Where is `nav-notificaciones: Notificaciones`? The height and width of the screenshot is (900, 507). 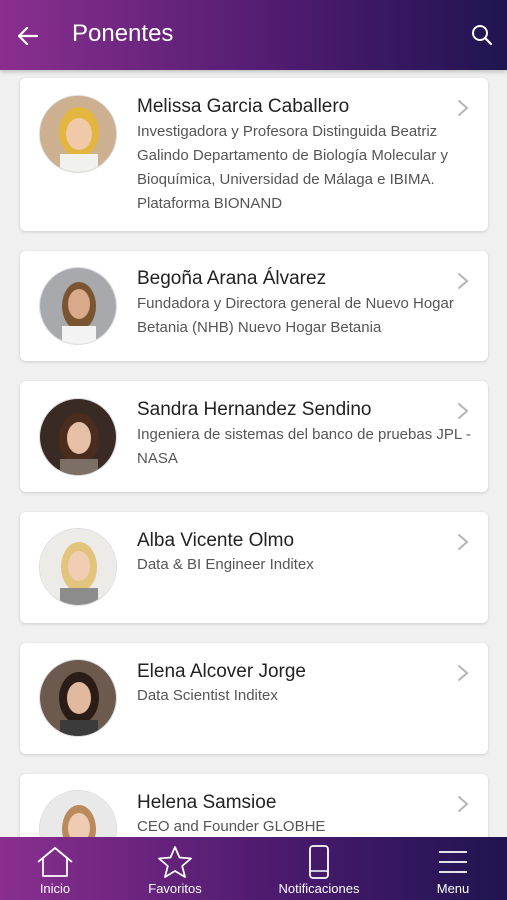 nav-notificaciones: Notificaciones is located at coordinates (319, 868).